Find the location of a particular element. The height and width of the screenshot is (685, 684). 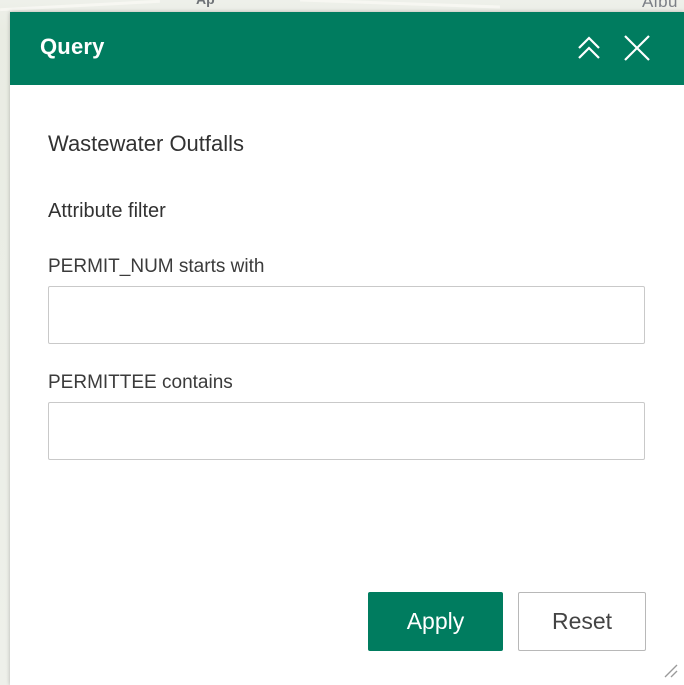

attribute-filter-heading: Attribute filter is located at coordinates (107, 211).